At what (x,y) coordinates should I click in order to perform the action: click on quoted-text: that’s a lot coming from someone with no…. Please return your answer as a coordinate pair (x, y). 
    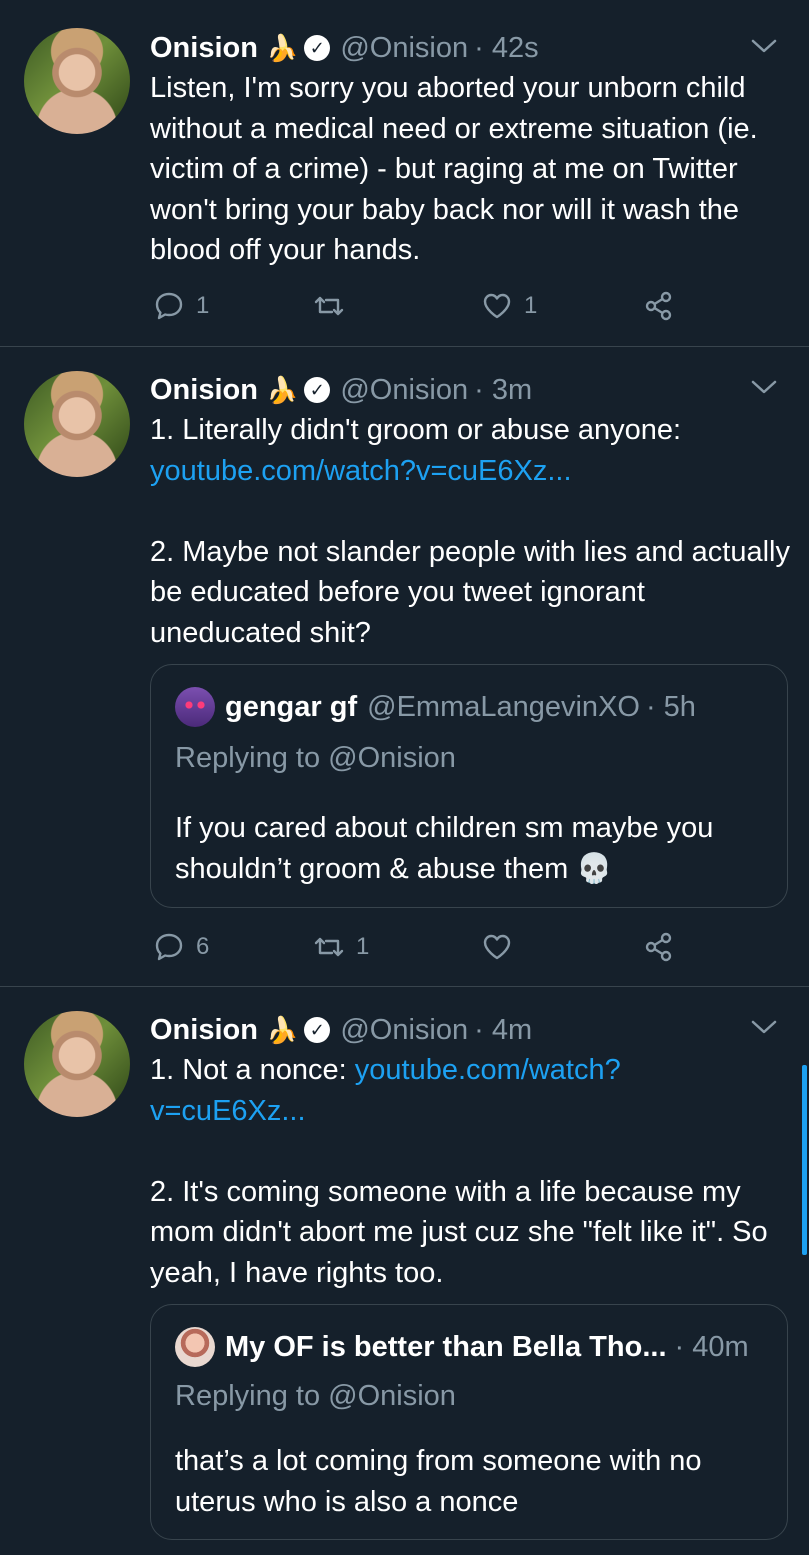
    Looking at the image, I should click on (438, 1481).